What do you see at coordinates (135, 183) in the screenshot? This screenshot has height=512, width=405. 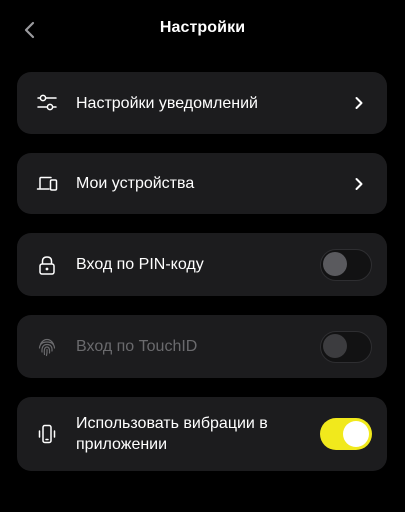 I see `settings-item-label: Мои устройства` at bounding box center [135, 183].